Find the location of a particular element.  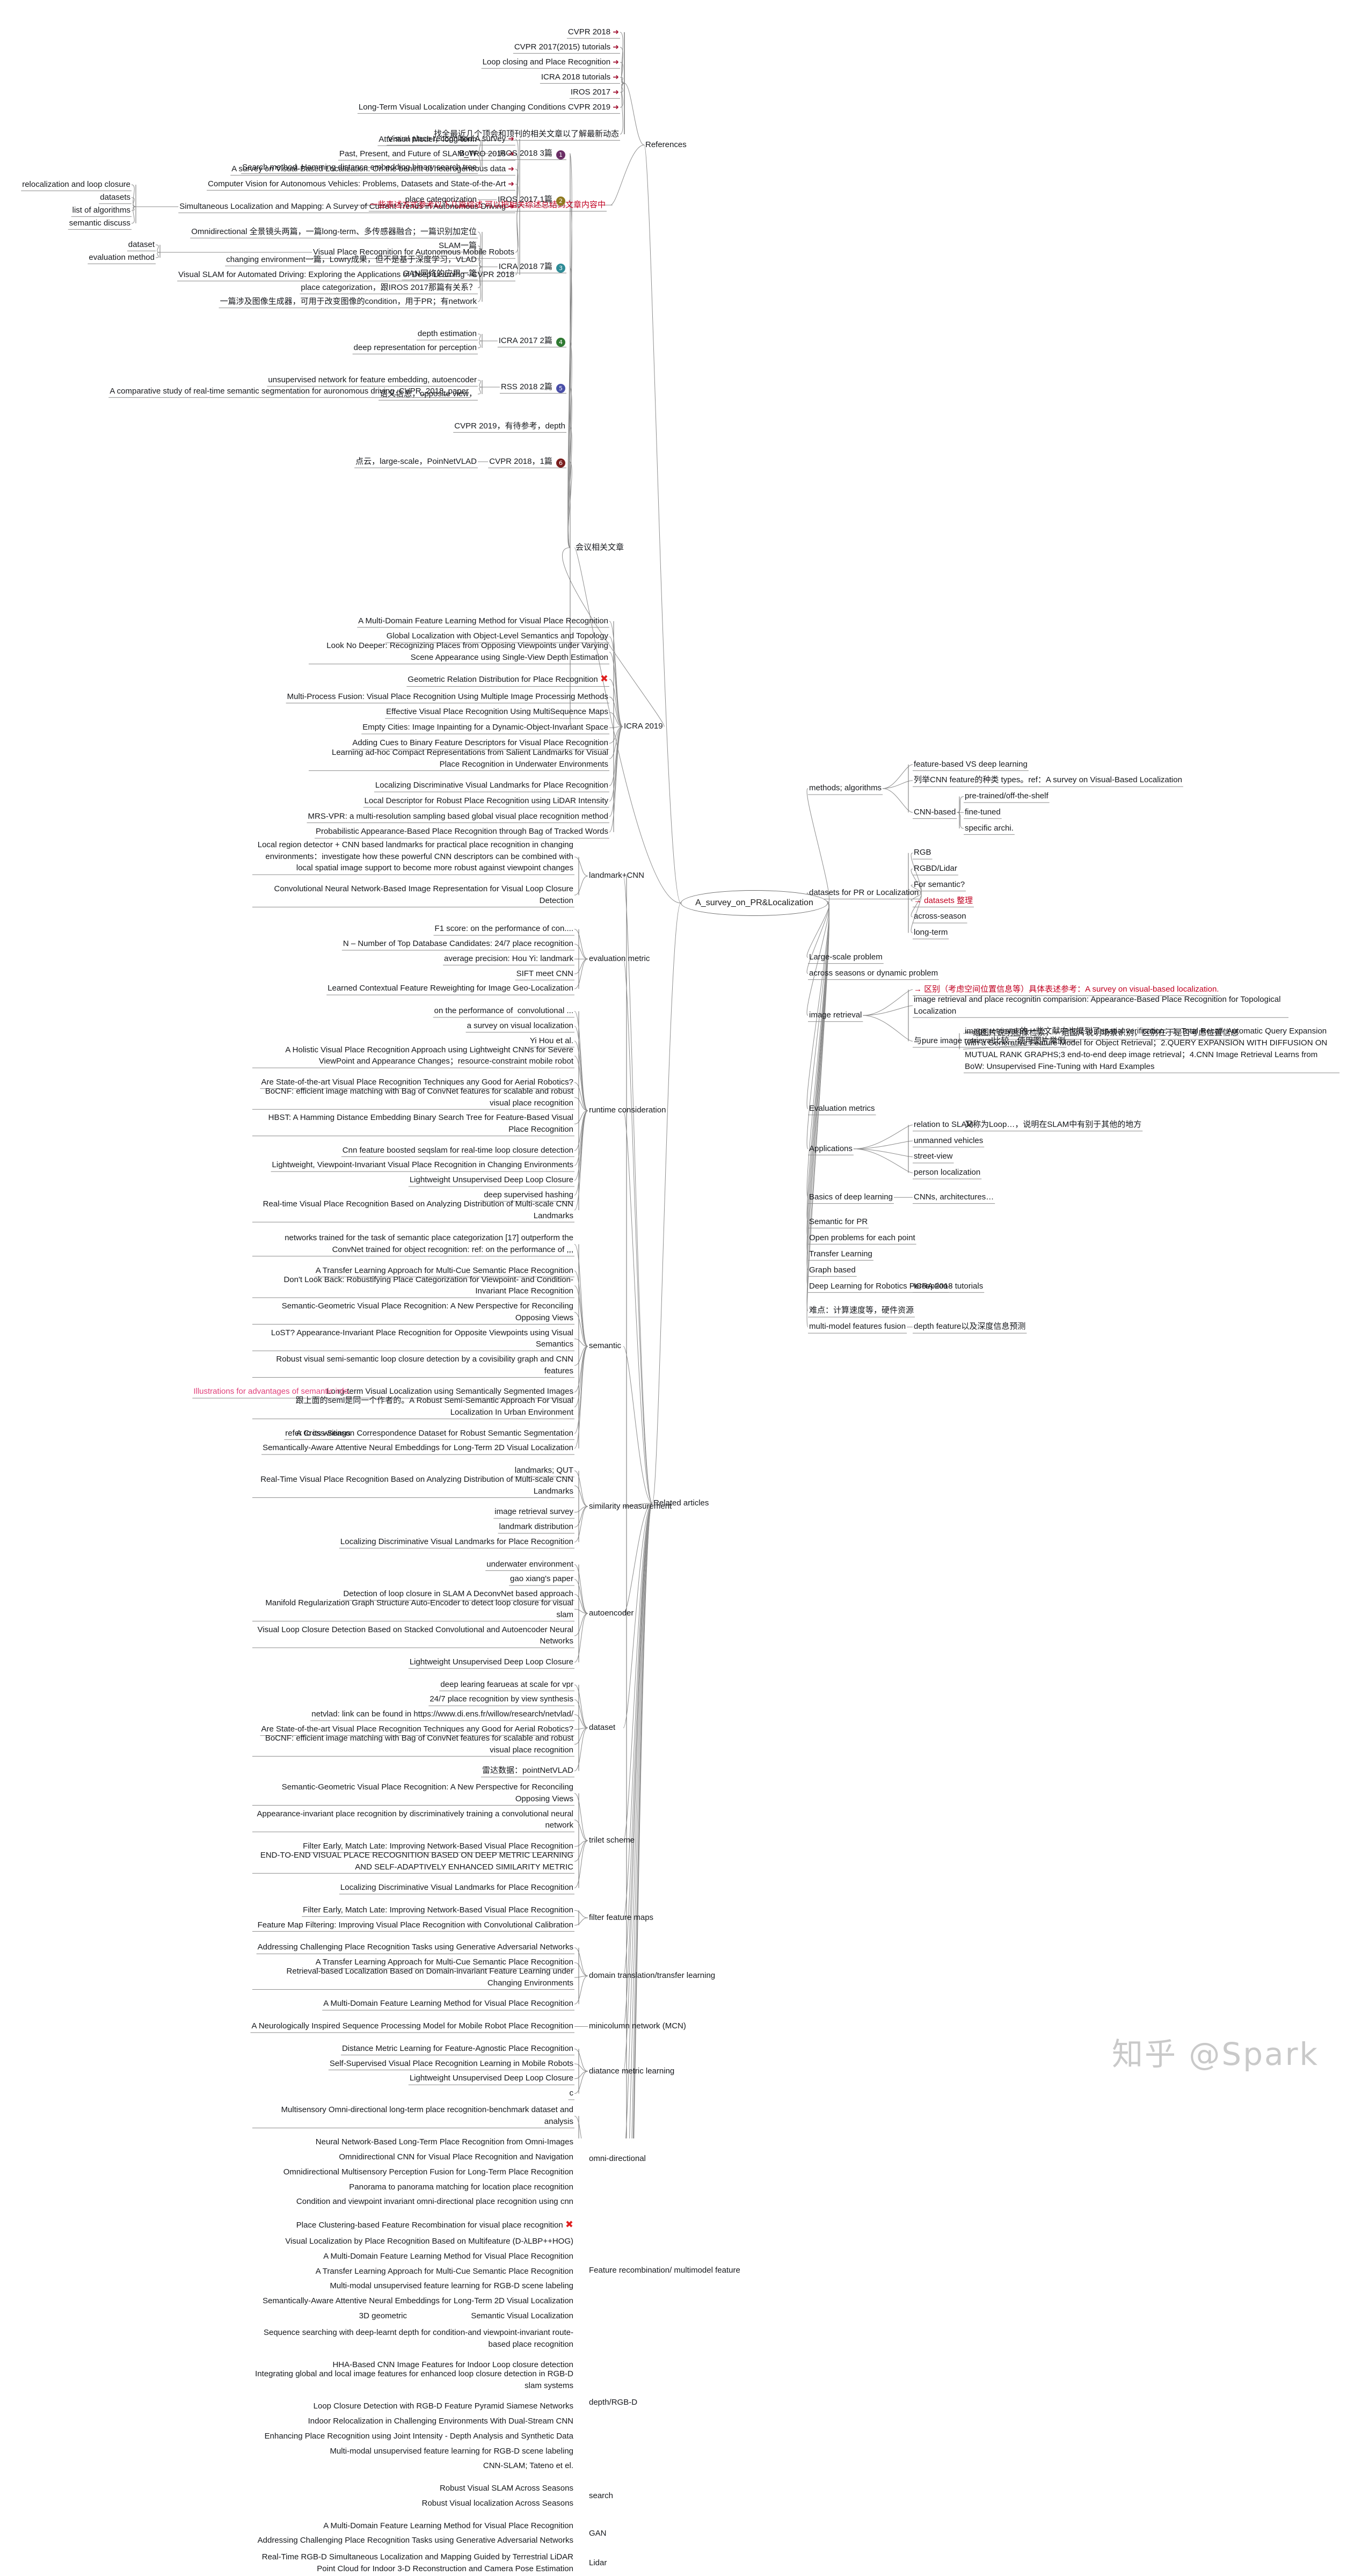

related-item: Semantic Visual Localization is located at coordinates (522, 2316).